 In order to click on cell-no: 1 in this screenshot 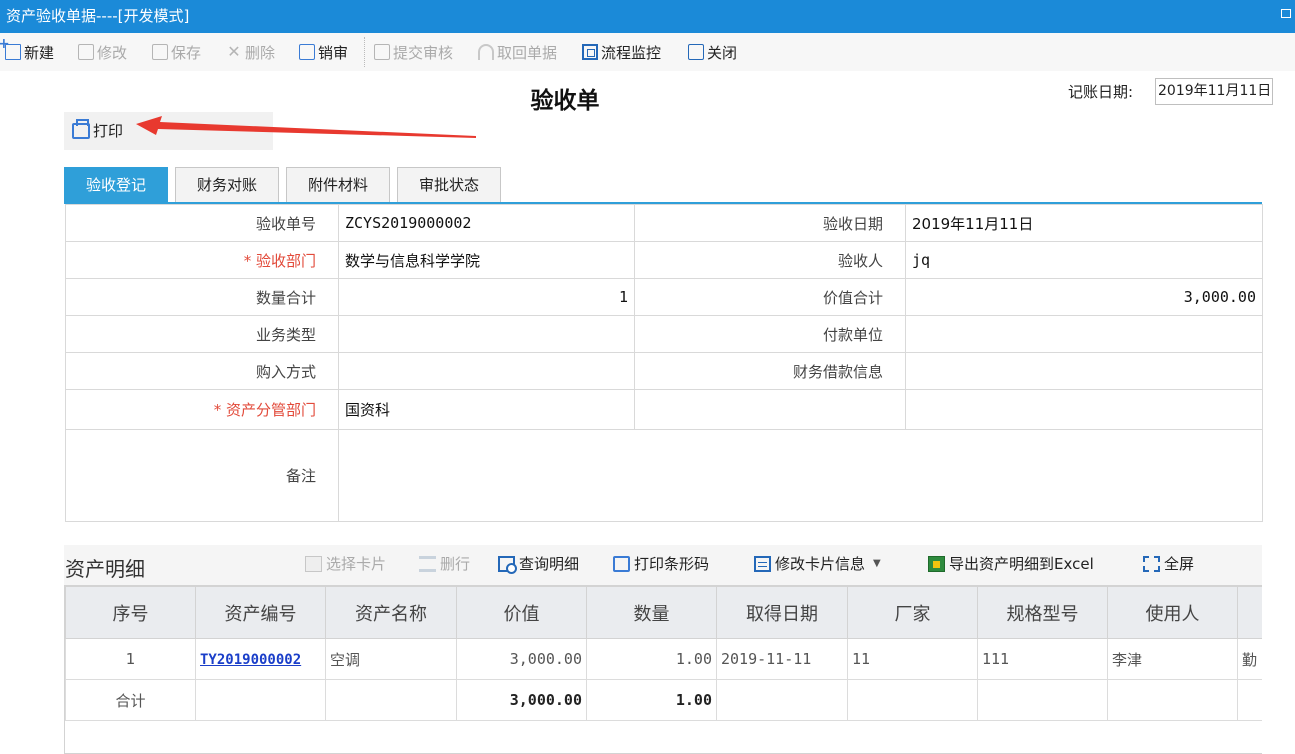, I will do `click(130, 659)`.